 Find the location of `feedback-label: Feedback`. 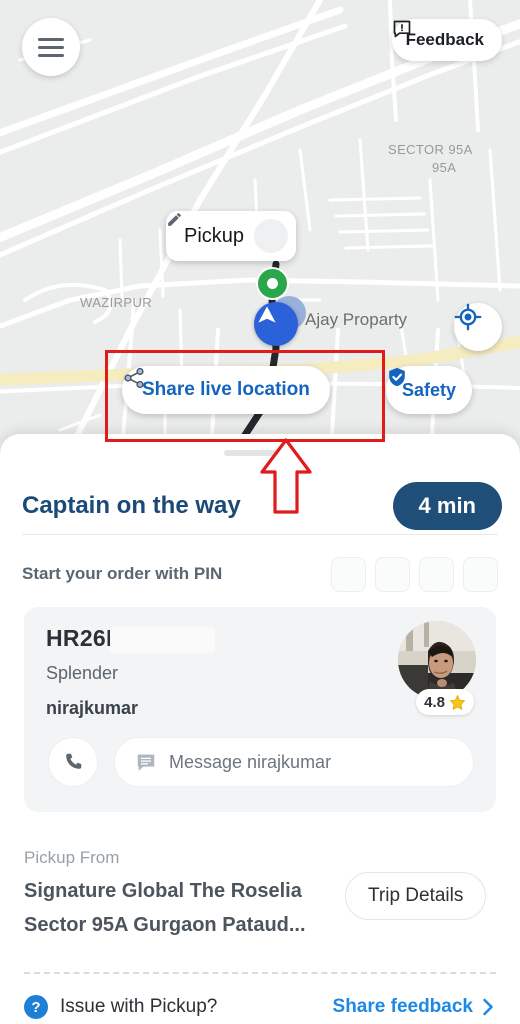

feedback-label: Feedback is located at coordinates (444, 39).